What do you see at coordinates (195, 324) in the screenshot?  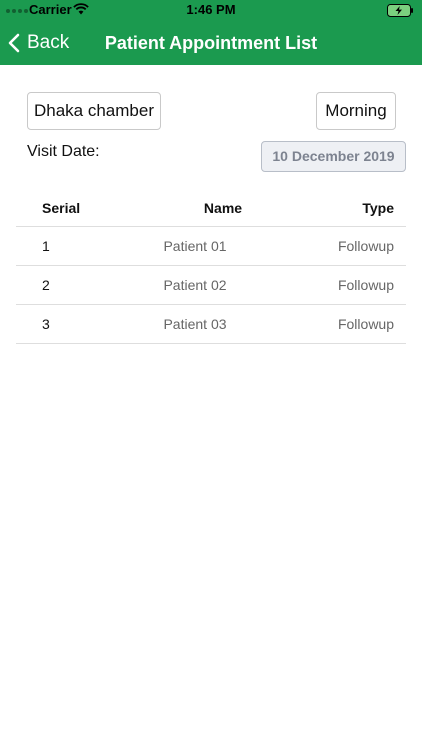 I see `row-name: Patient 03` at bounding box center [195, 324].